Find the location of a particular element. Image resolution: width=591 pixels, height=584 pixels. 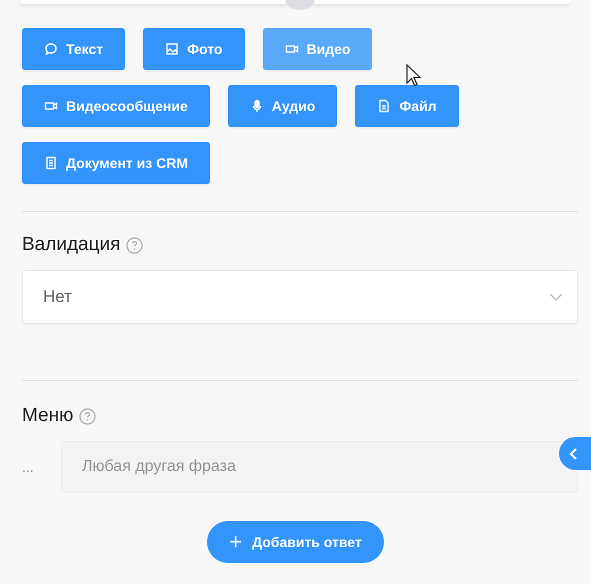

add-answer-button: + Добавить ответ is located at coordinates (295, 542).